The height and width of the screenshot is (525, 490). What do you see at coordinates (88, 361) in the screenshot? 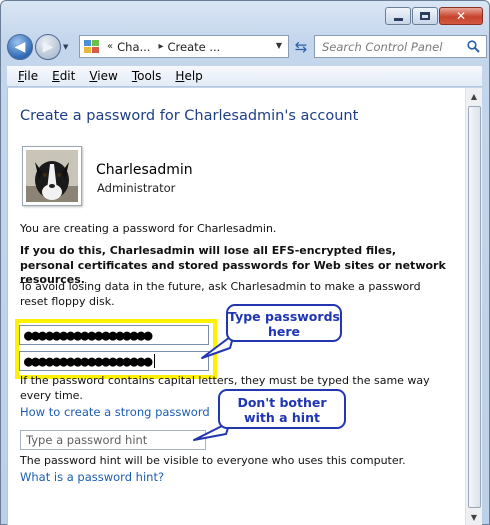
I see `confirm-password-mask: ●●●●●●●●●●●●●●●●●●` at bounding box center [88, 361].